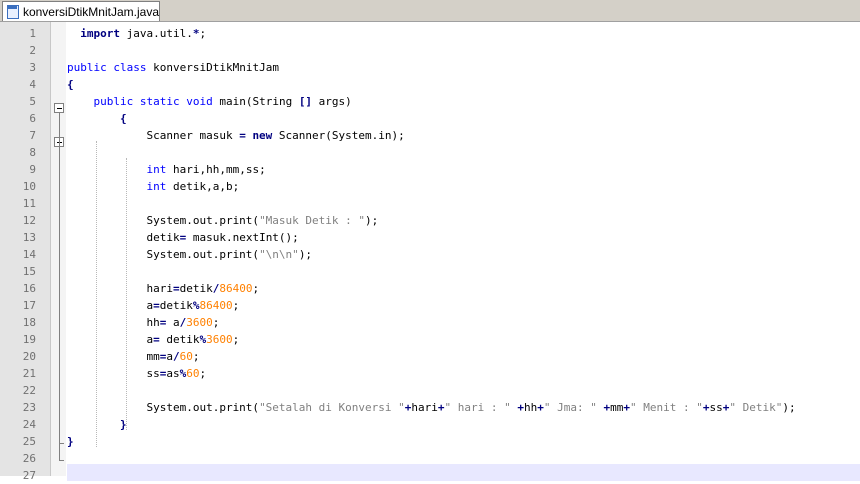 This screenshot has width=860, height=484. I want to click on code-line: 8, so click(430, 152).